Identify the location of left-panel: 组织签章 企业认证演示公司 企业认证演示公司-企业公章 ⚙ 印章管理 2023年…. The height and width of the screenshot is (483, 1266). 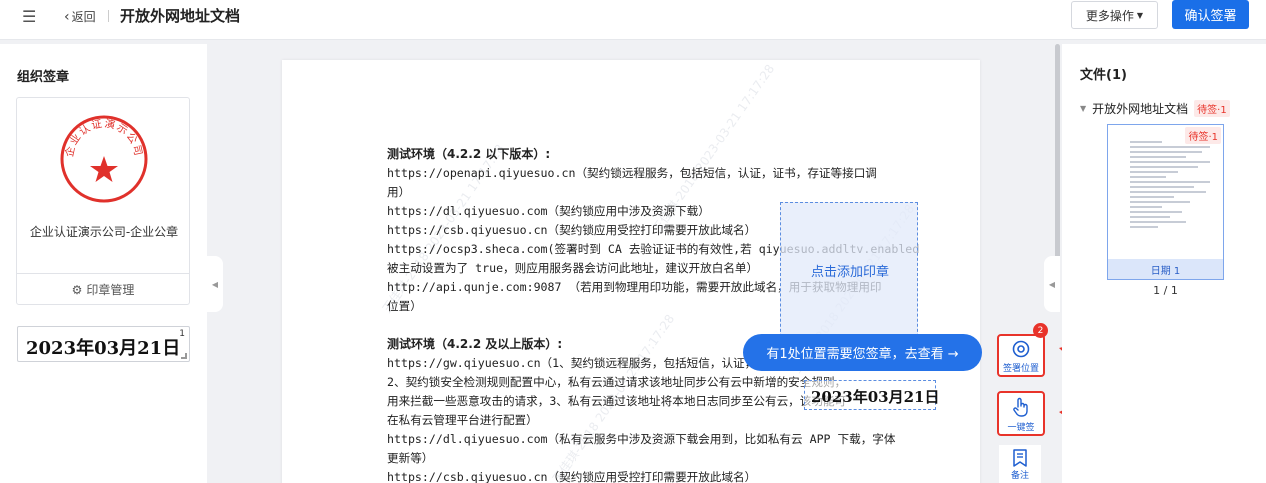
(103, 263).